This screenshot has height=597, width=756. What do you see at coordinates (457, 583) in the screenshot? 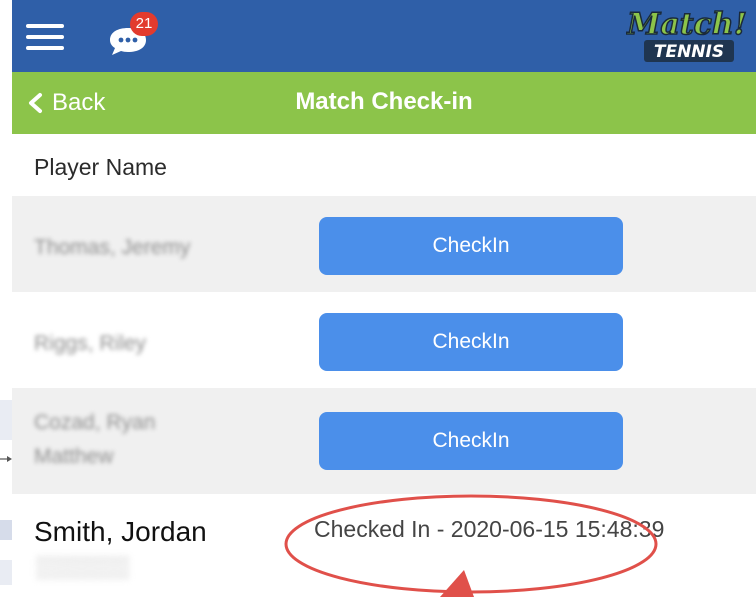
I see `callout-pointer` at bounding box center [457, 583].